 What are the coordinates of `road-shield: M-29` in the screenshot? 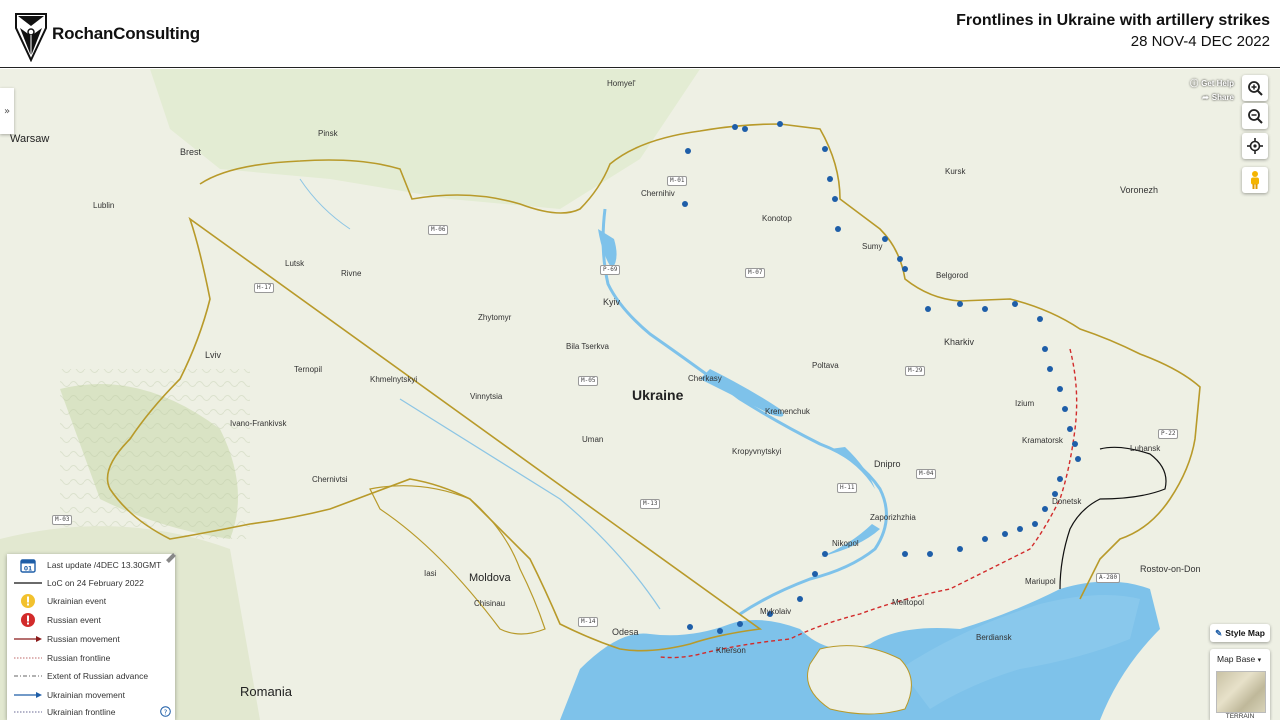 It's located at (915, 371).